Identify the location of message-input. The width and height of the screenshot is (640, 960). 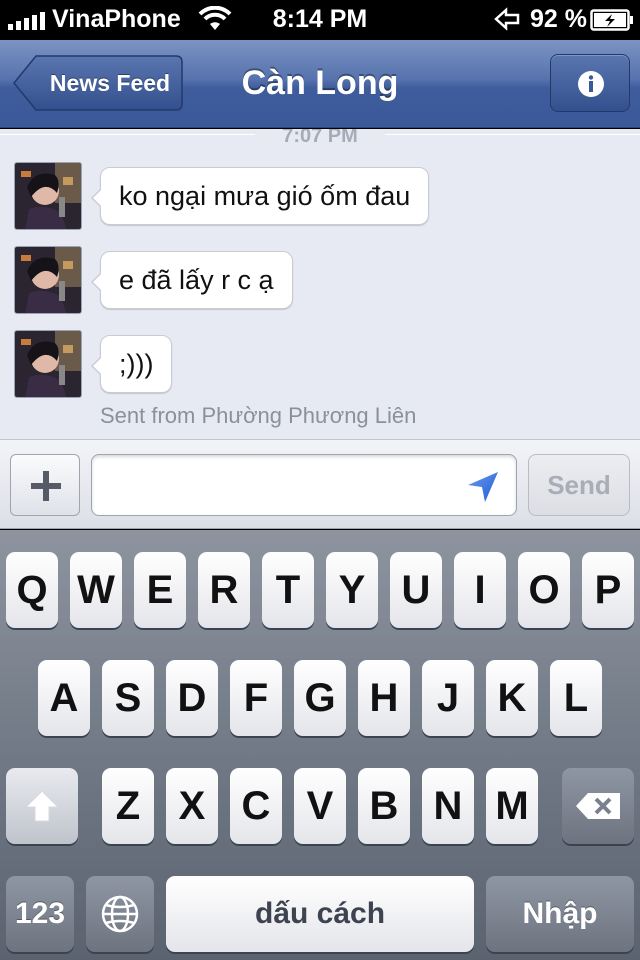
(304, 485).